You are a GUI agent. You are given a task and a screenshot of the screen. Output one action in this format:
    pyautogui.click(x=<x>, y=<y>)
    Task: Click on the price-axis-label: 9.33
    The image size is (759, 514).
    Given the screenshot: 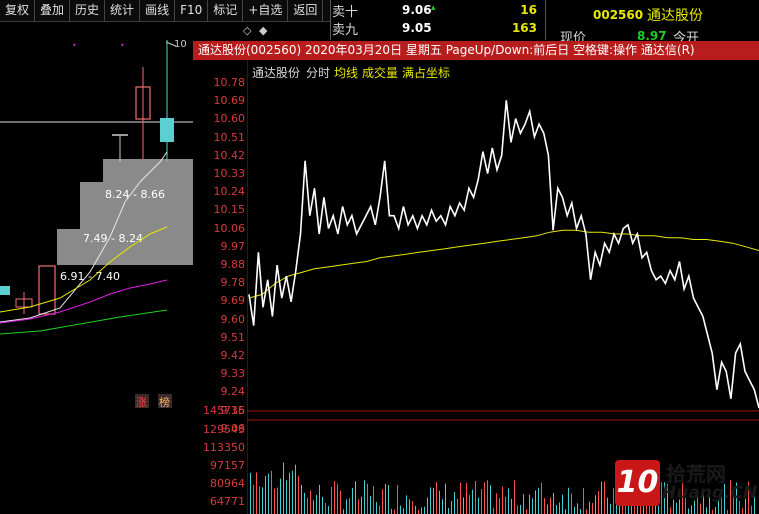 What is the action you would take?
    pyautogui.click(x=233, y=374)
    